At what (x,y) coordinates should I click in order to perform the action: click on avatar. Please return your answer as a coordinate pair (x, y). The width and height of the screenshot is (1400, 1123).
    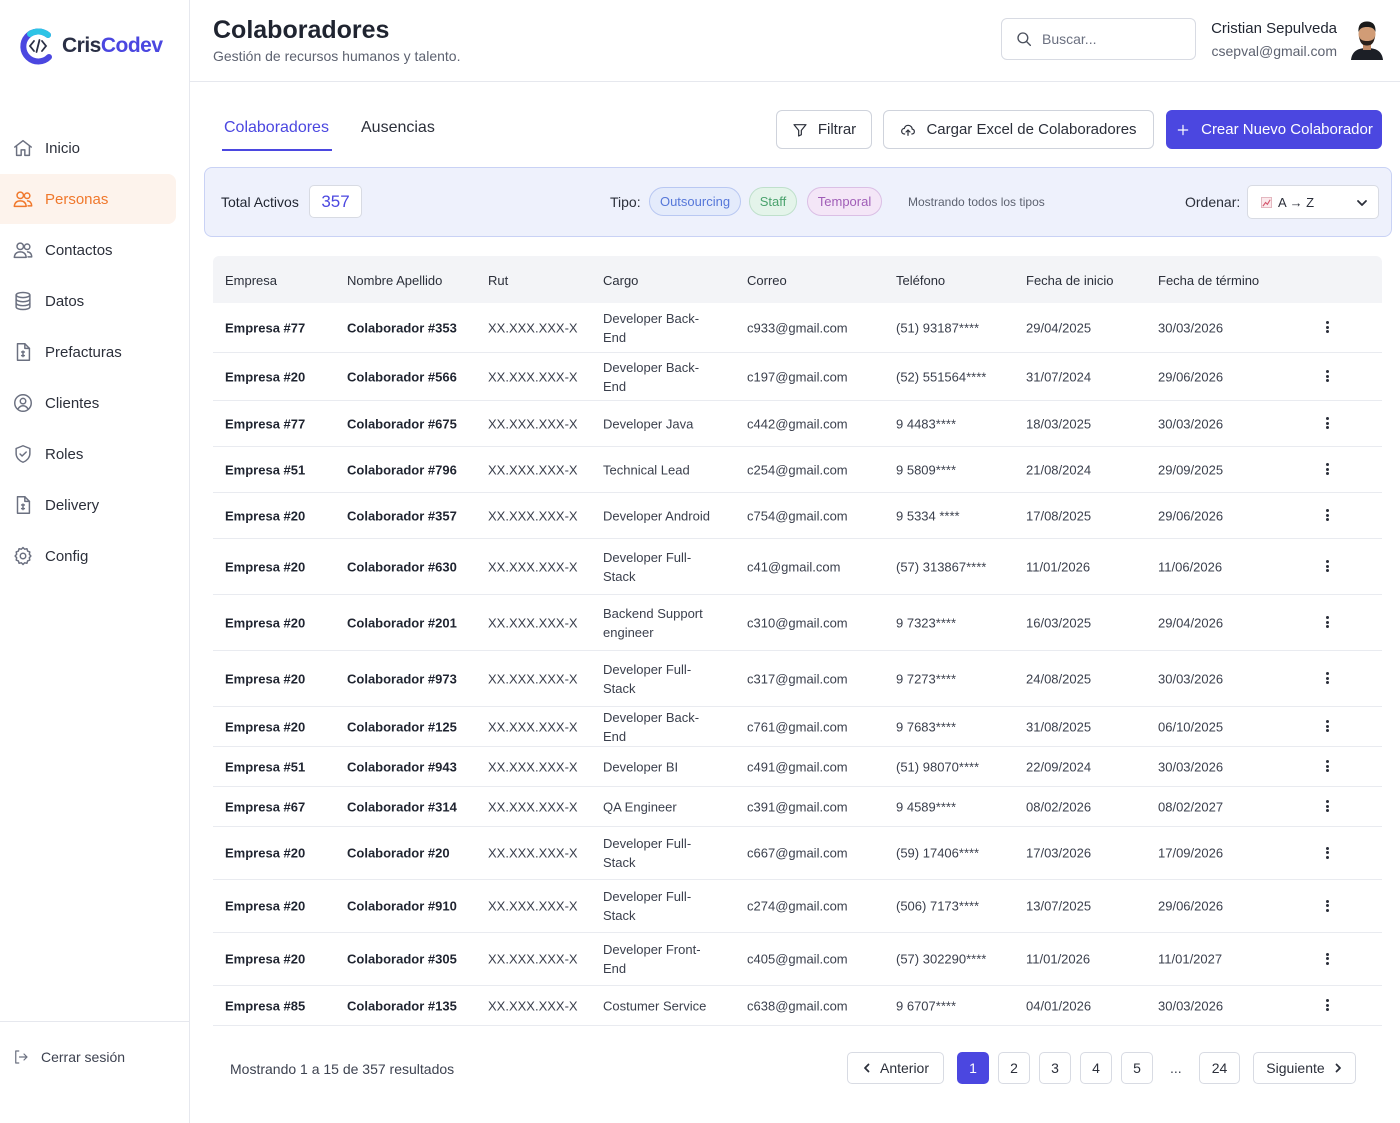
    Looking at the image, I should click on (1367, 39).